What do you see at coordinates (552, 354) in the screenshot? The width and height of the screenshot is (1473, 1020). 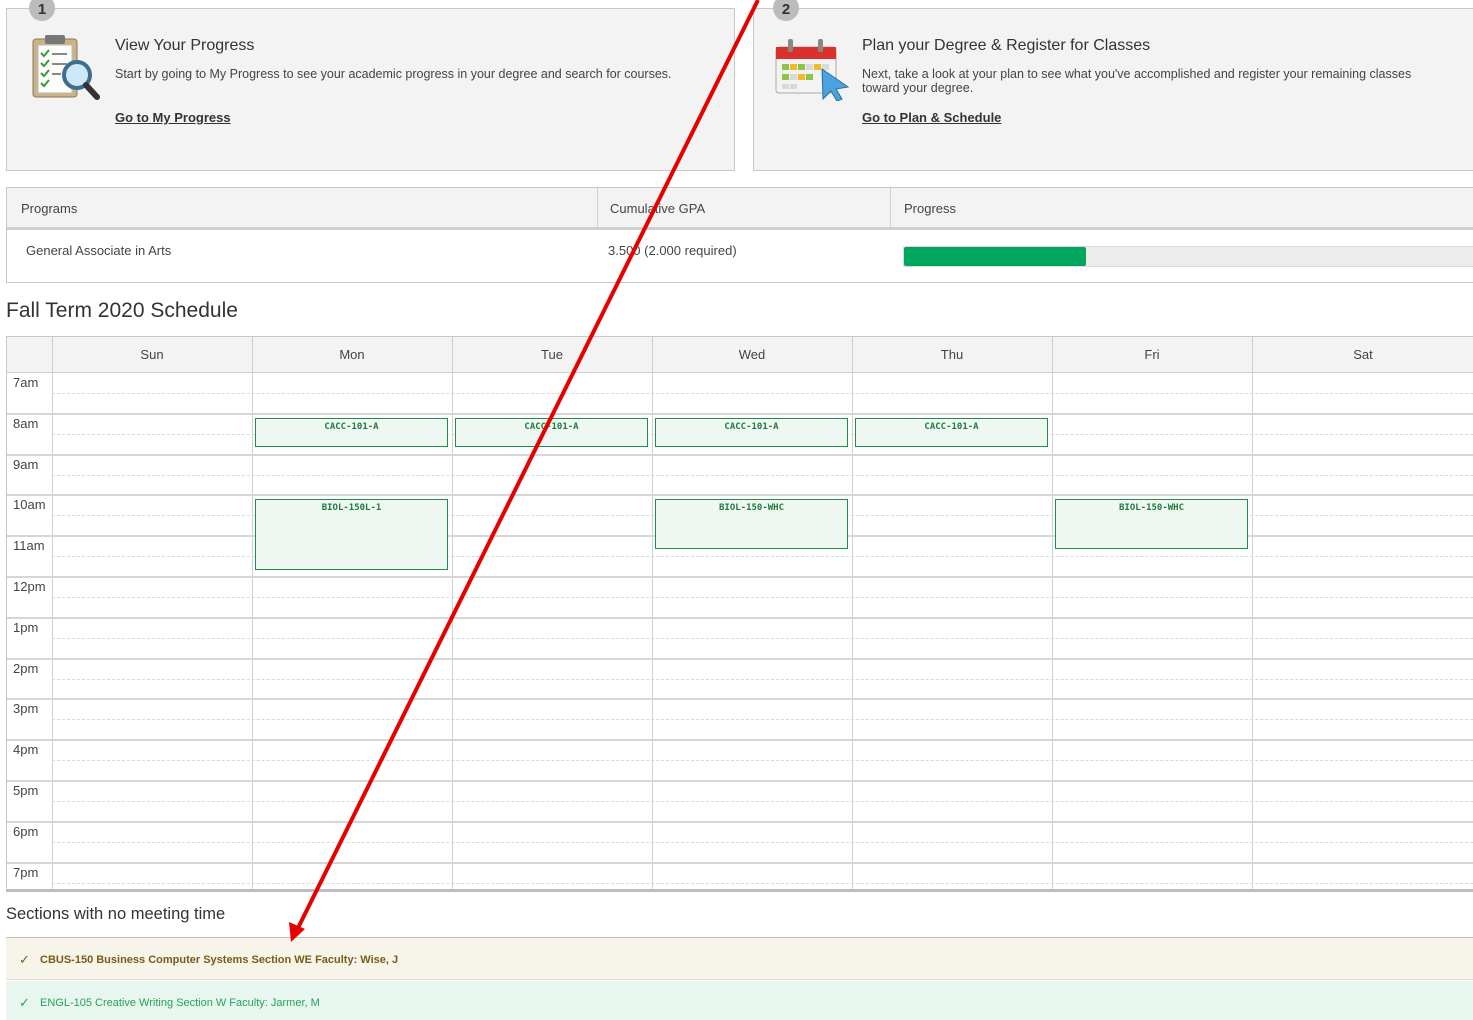 I see `day-header-tue: Tue` at bounding box center [552, 354].